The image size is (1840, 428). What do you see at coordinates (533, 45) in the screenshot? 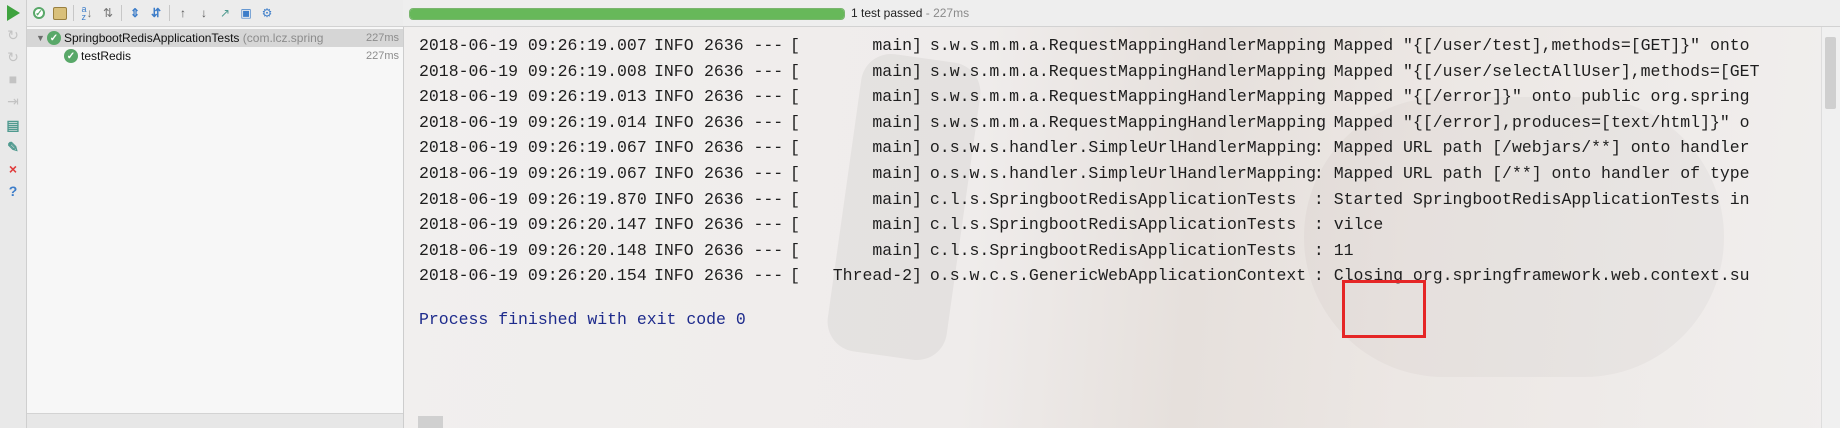
I see `log-timestamp: 2018-06-19 09:26:19.007` at bounding box center [533, 45].